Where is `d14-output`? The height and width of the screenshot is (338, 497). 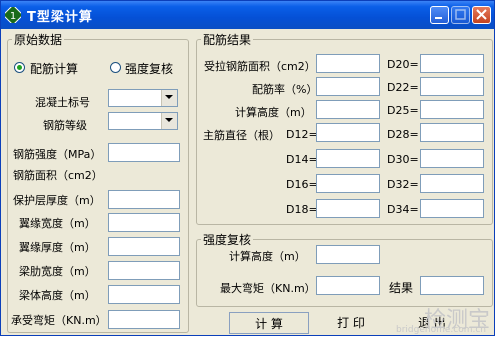 d14-output is located at coordinates (348, 158).